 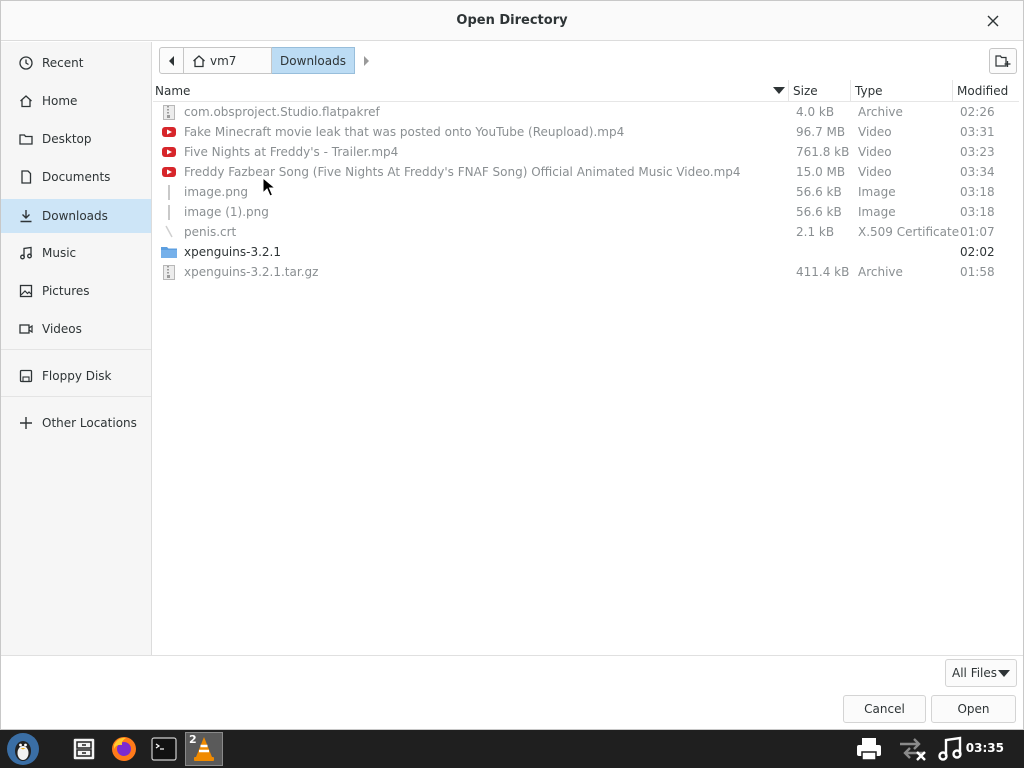 I want to click on chevron-right-icon, so click(x=366, y=60).